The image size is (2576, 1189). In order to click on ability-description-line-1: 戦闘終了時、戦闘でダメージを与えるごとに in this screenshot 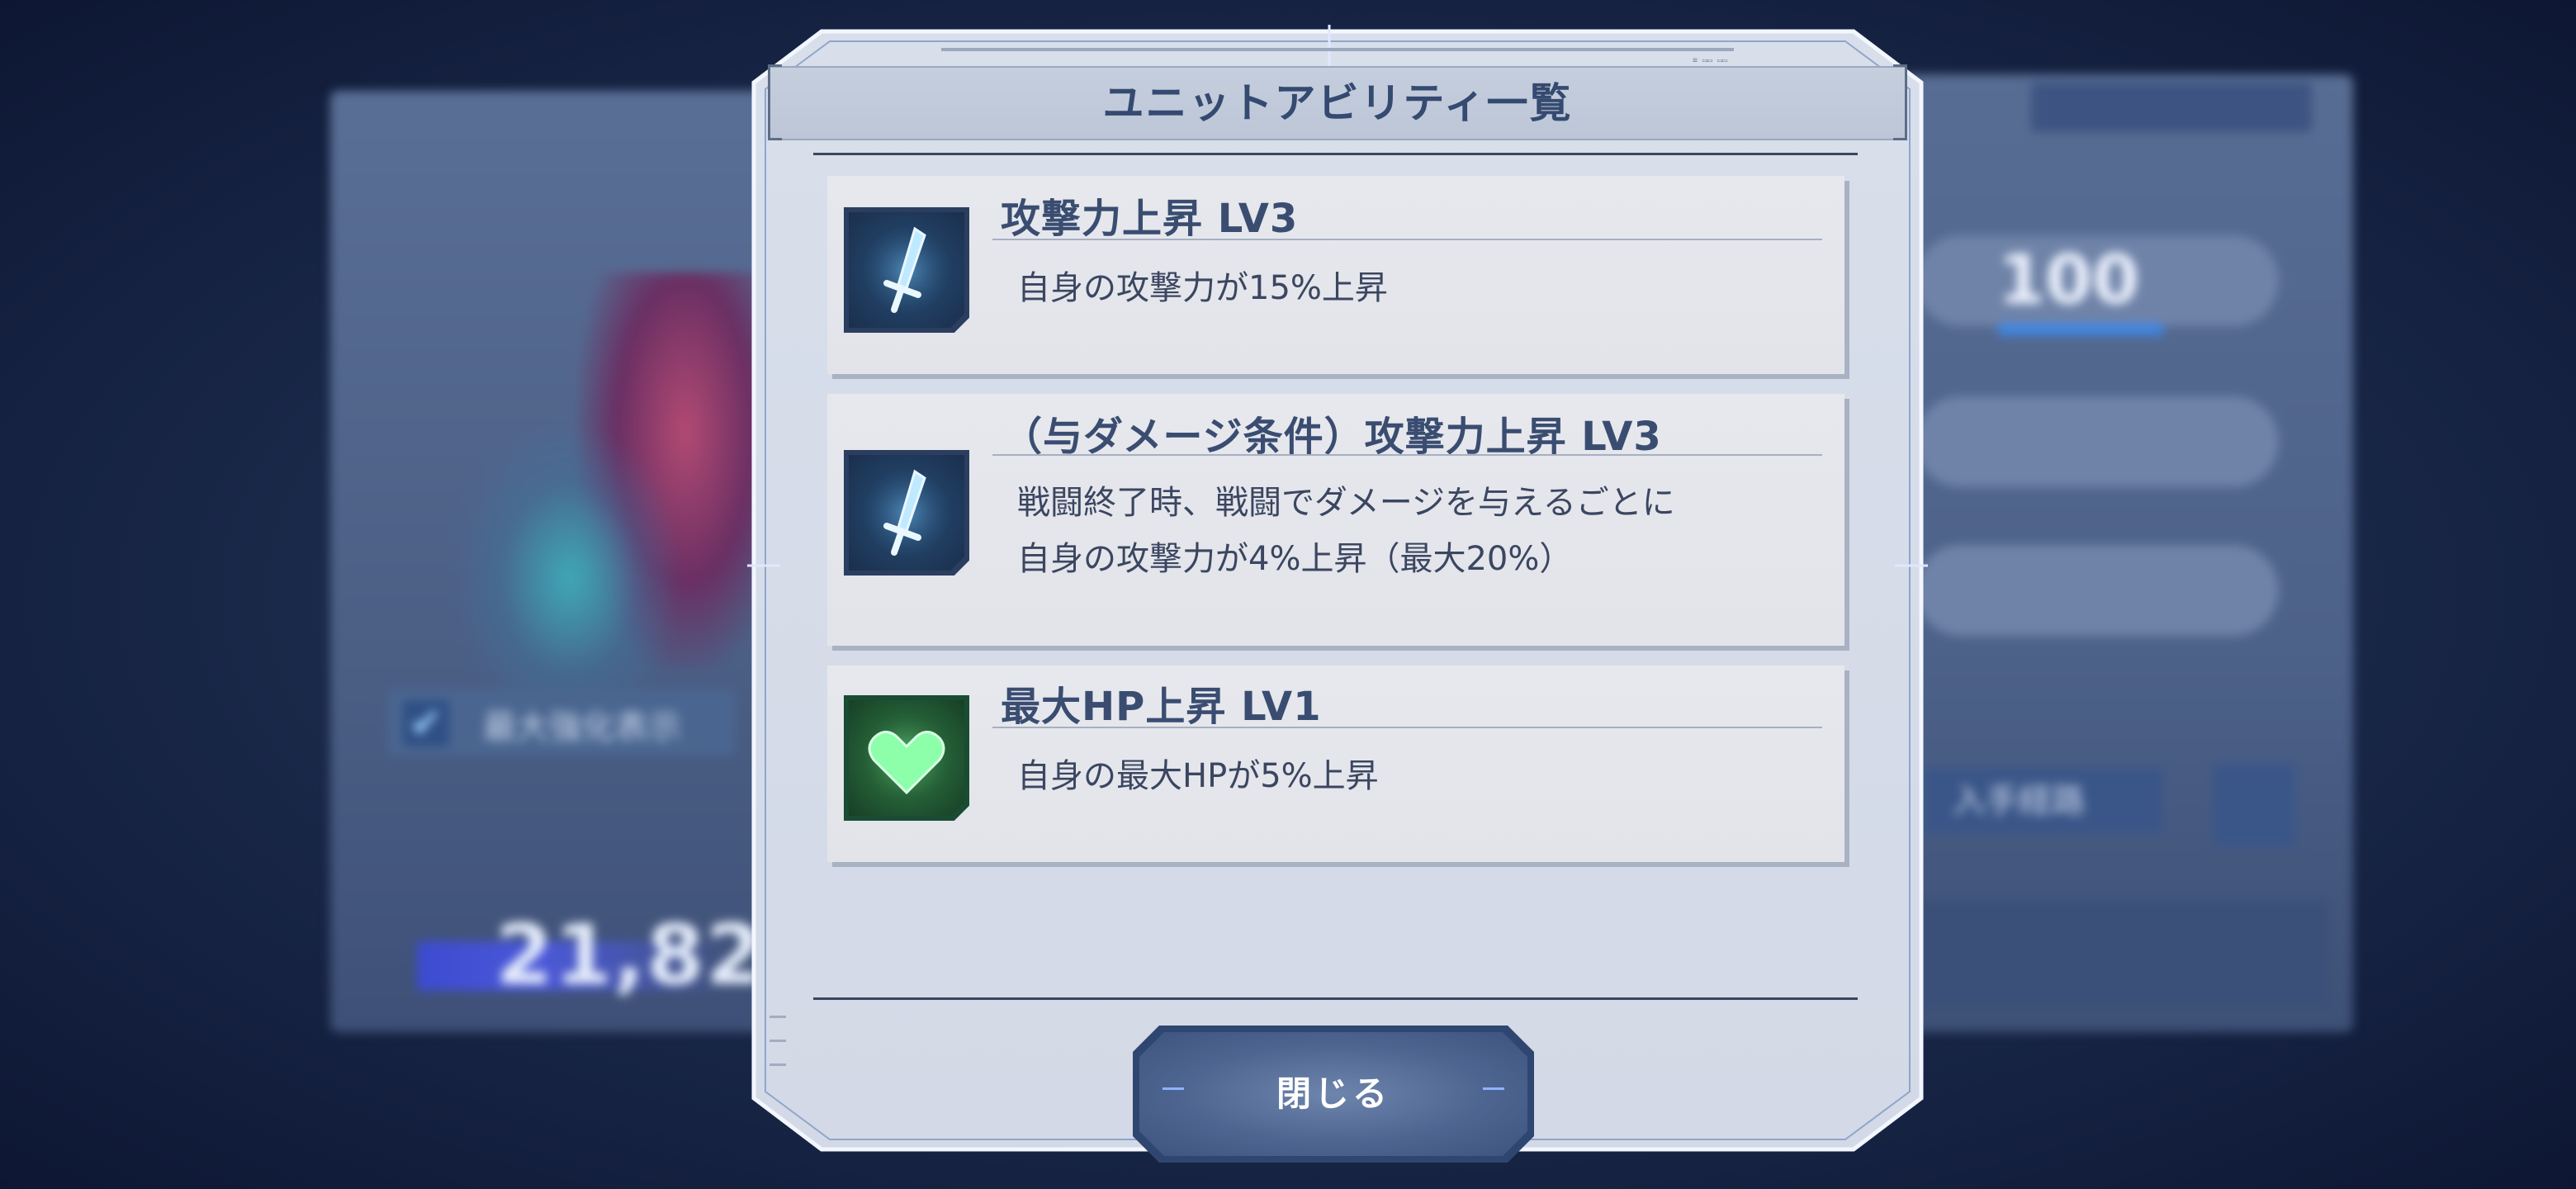, I will do `click(1346, 503)`.